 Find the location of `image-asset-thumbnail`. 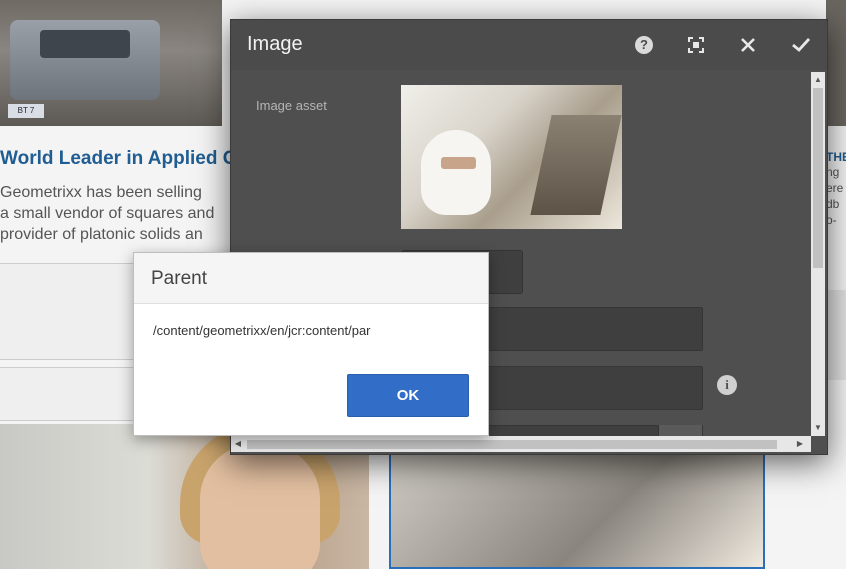

image-asset-thumbnail is located at coordinates (511, 157).